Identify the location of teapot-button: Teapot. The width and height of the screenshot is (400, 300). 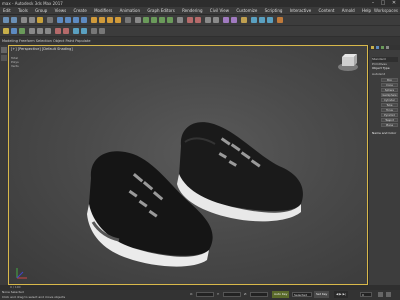
(389, 120).